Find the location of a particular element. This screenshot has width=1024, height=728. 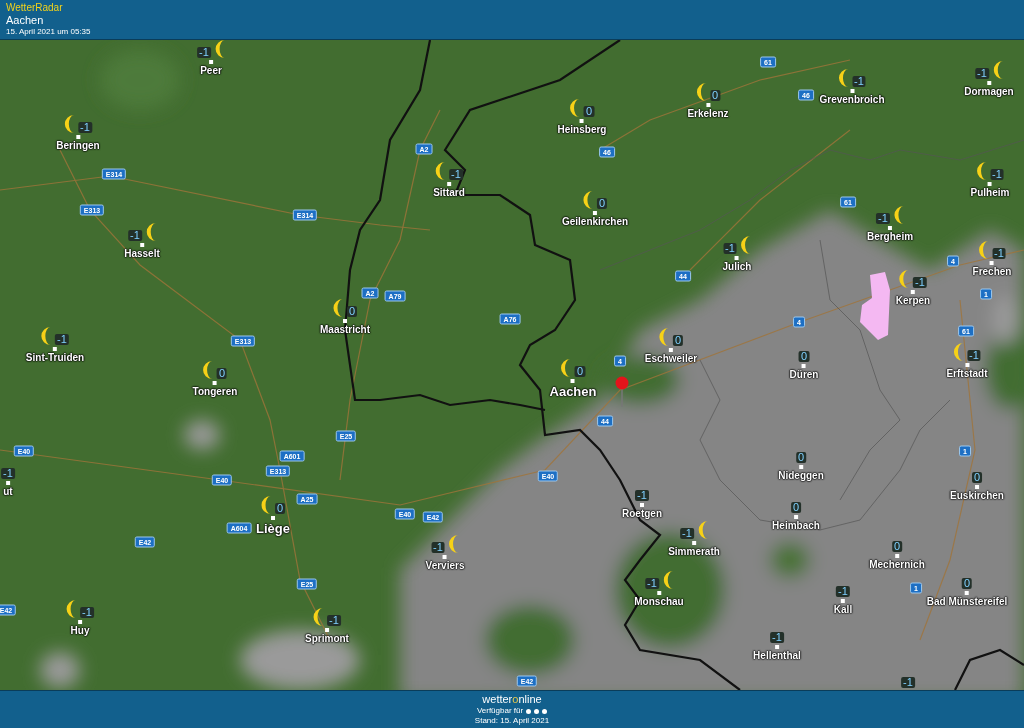

date-label: Stand: 15. April 2021 is located at coordinates (512, 721).